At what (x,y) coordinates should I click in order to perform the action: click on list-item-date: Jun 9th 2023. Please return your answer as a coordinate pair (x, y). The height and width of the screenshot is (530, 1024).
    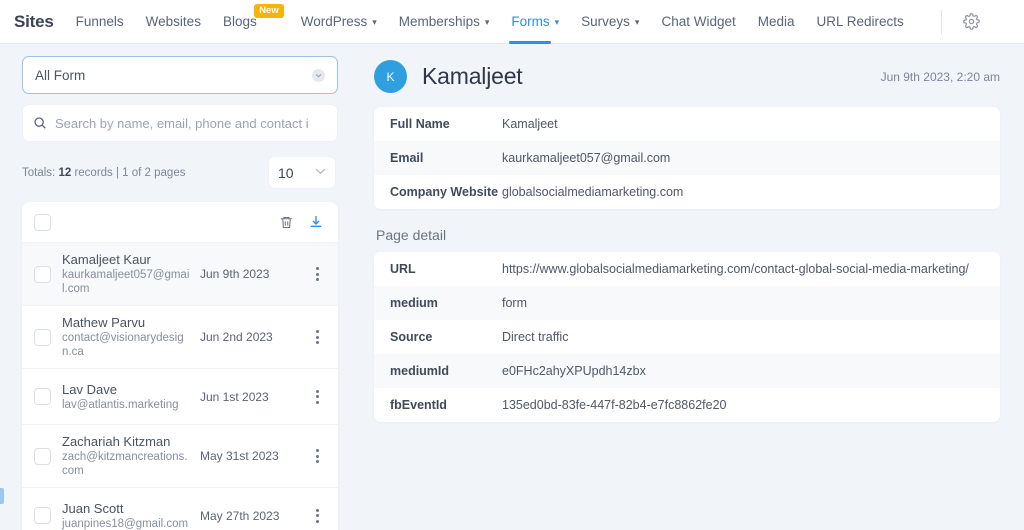
    Looking at the image, I should click on (235, 274).